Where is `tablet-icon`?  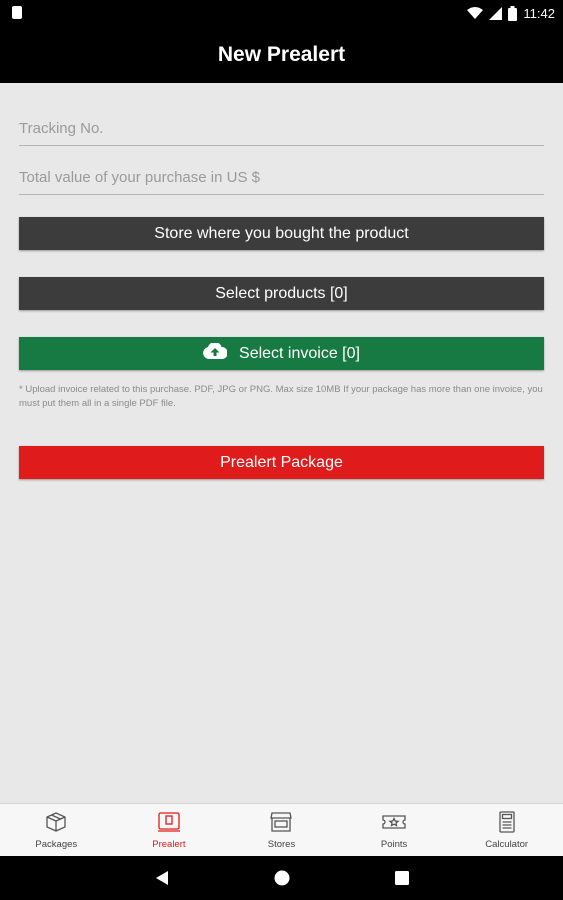 tablet-icon is located at coordinates (169, 823).